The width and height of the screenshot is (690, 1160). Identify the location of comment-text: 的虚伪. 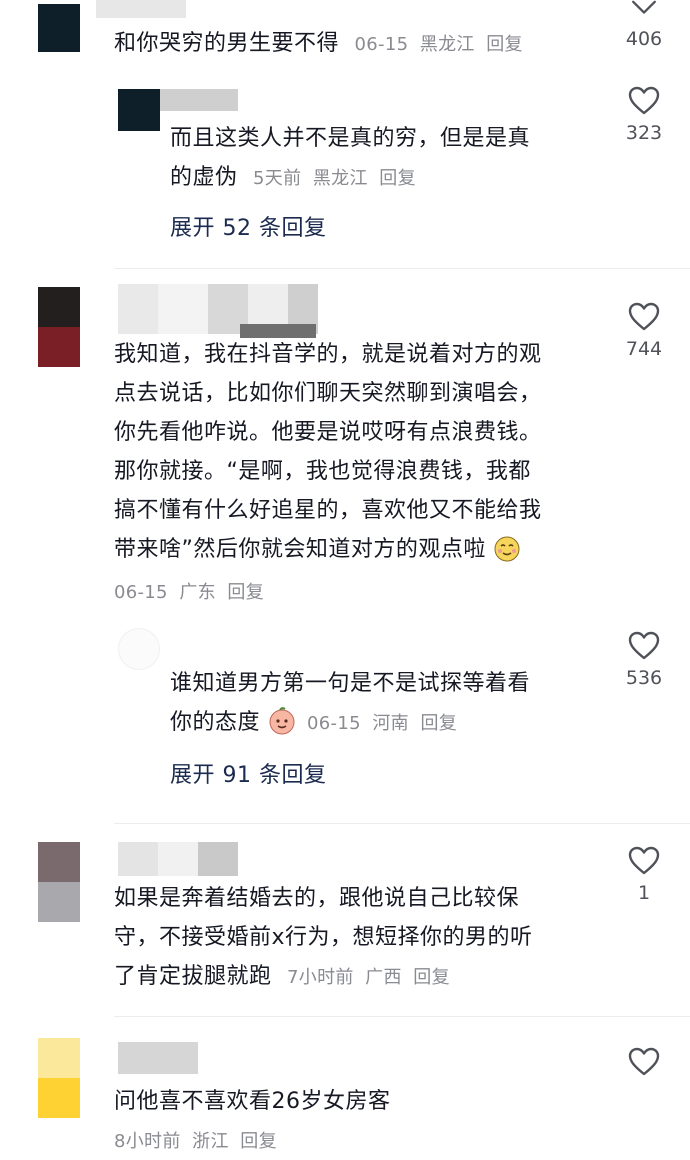
(204, 177).